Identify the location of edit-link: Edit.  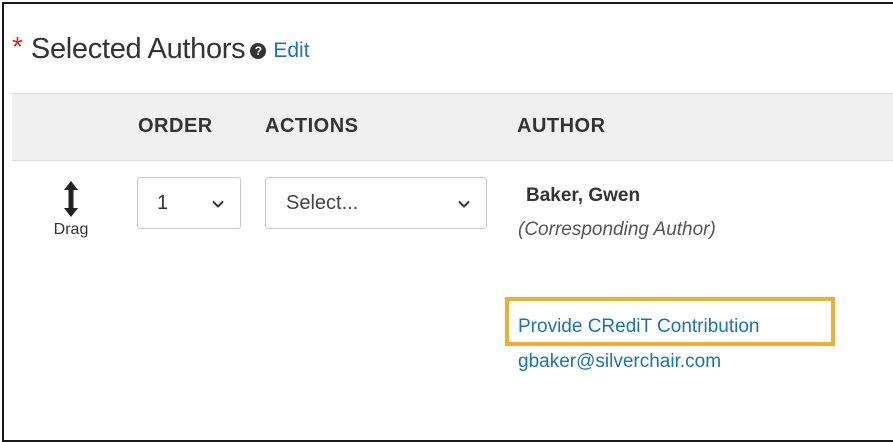
(291, 51).